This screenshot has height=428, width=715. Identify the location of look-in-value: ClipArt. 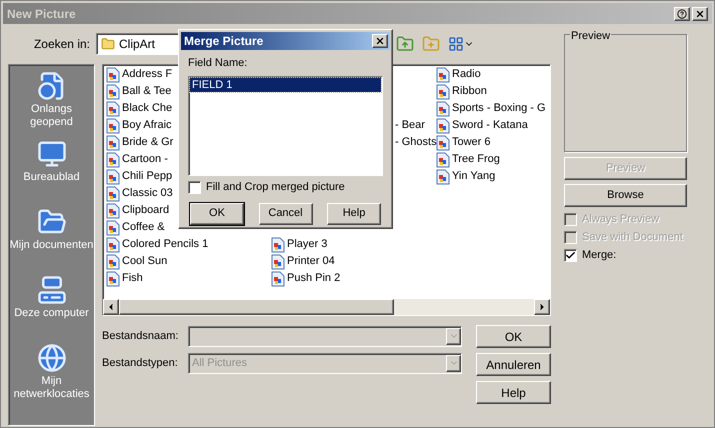
(137, 44).